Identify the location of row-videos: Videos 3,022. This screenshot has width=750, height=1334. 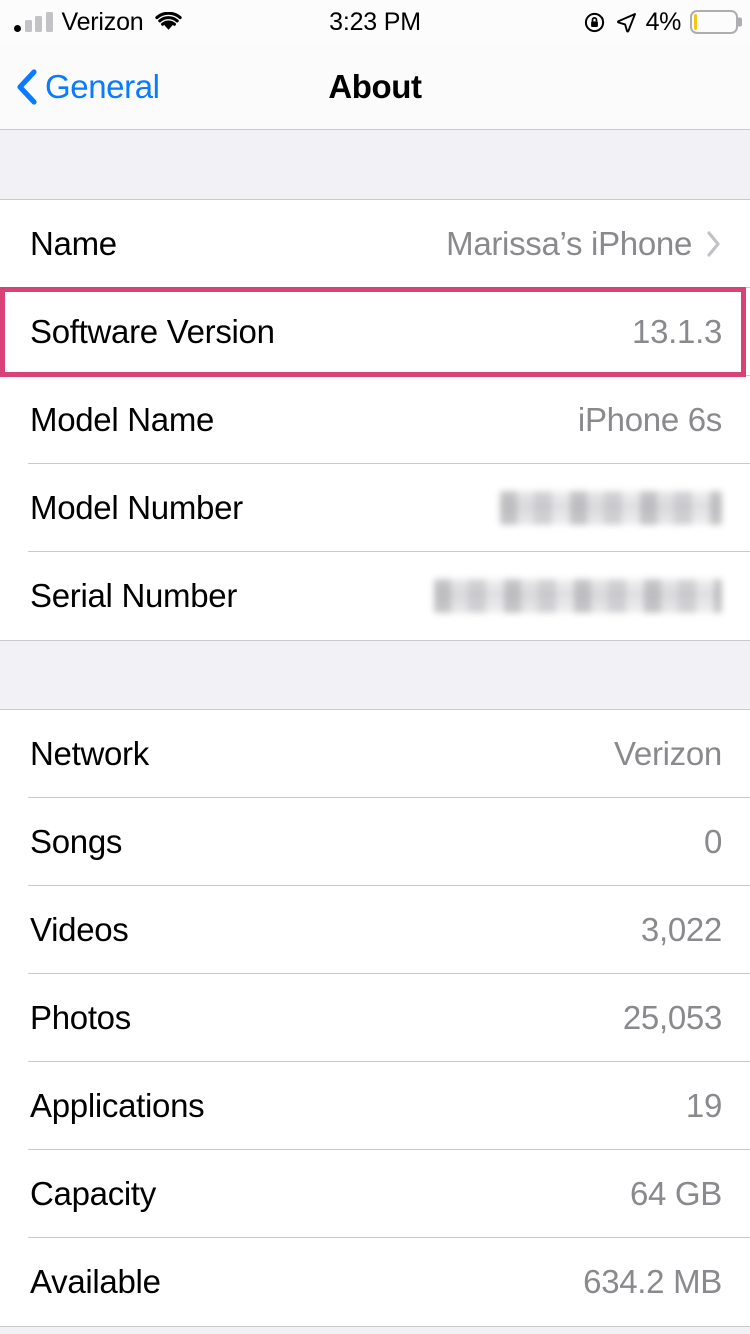
(375, 930).